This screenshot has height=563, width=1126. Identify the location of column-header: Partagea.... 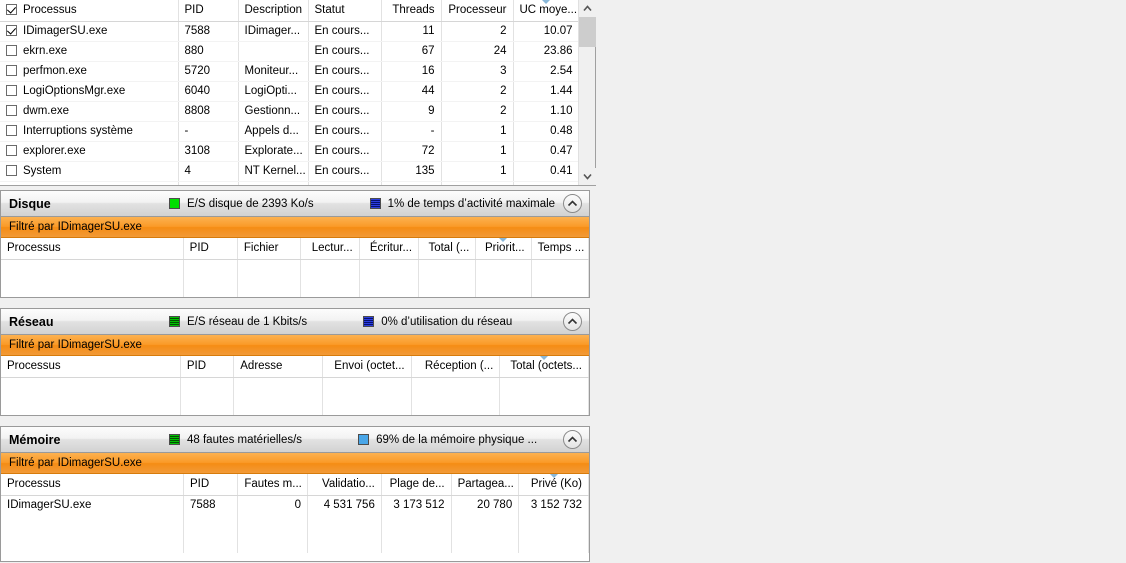
(485, 485).